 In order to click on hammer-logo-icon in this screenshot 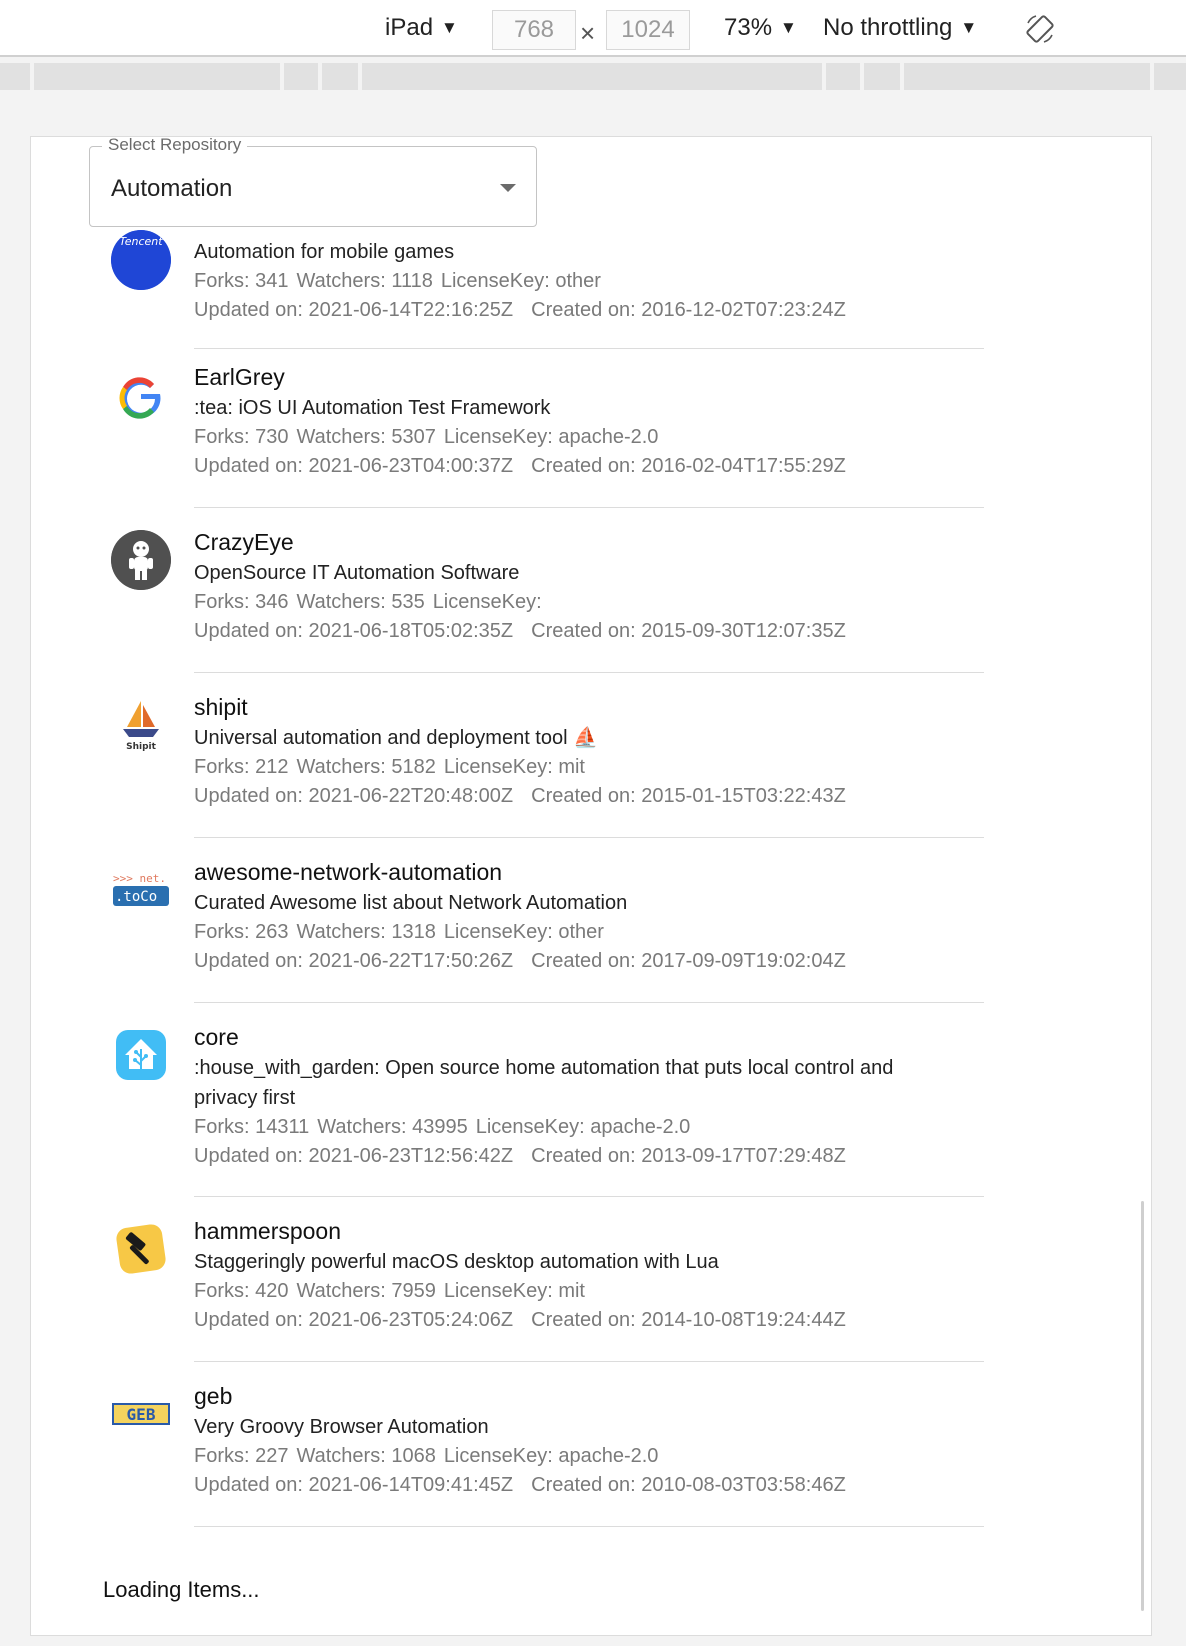, I will do `click(141, 1249)`.